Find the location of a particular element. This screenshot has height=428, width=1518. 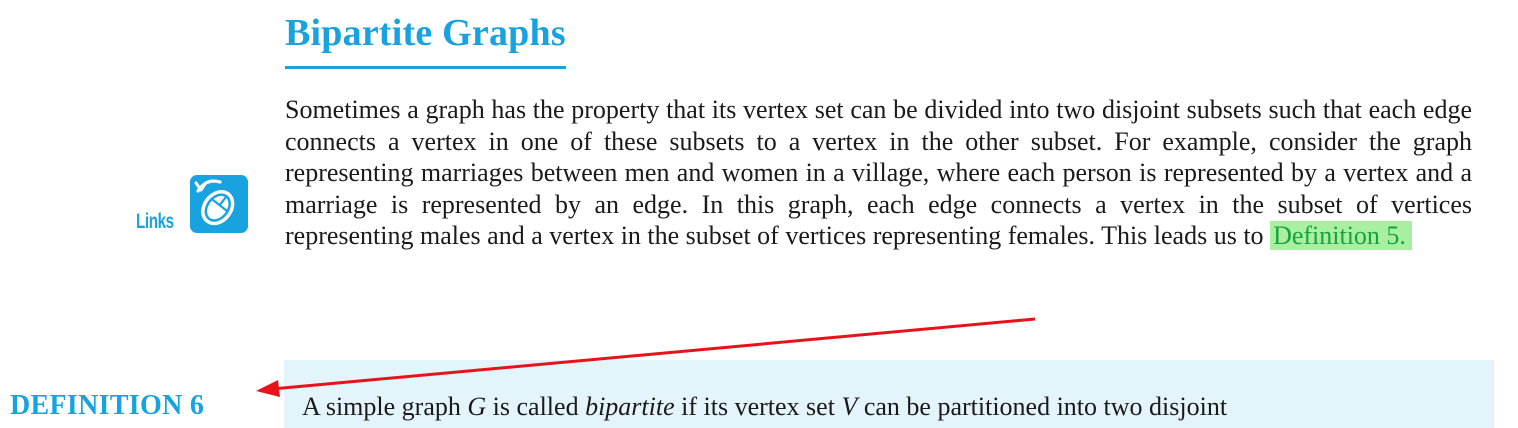

definition-text-part: is called is located at coordinates (536, 406).